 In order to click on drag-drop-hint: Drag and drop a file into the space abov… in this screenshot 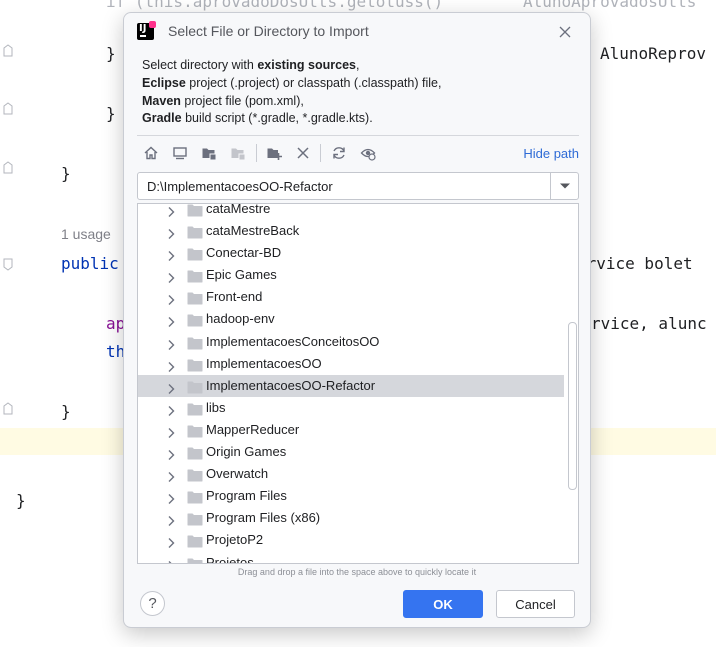, I will do `click(357, 572)`.